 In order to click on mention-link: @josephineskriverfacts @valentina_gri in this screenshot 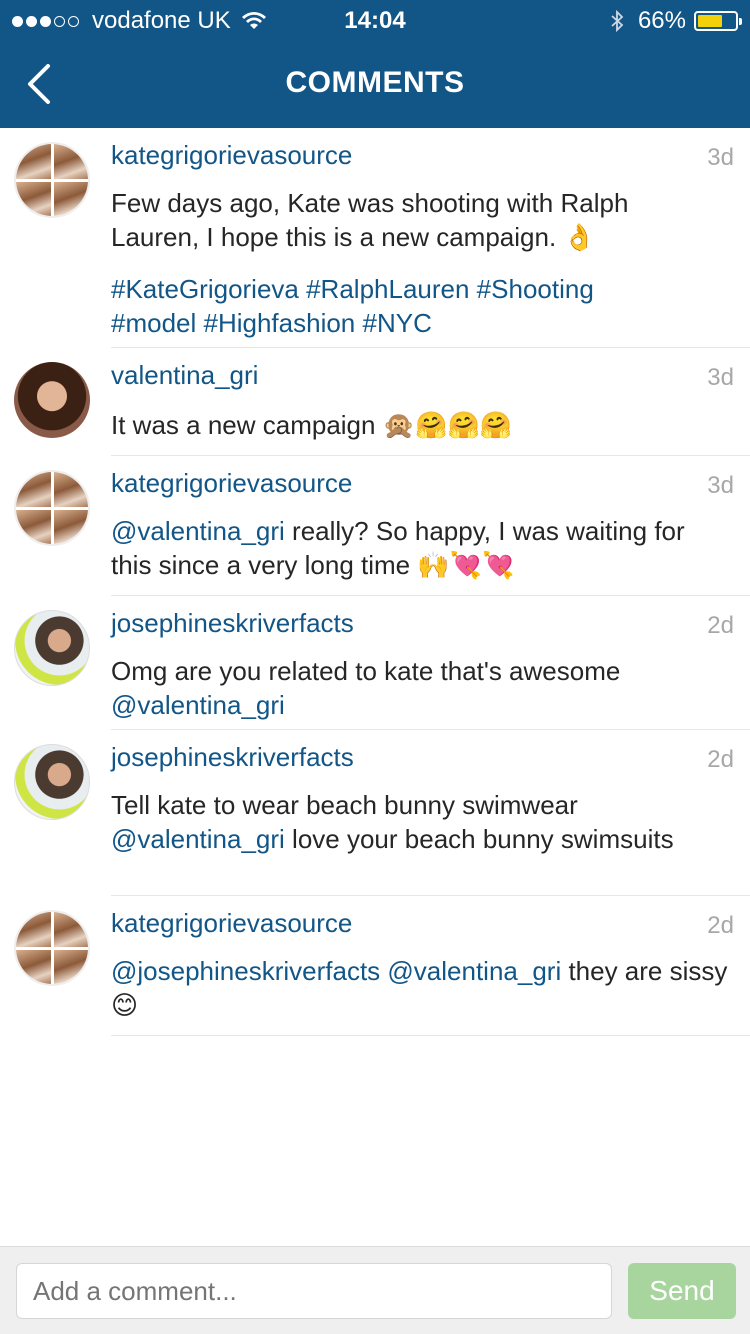, I will do `click(336, 971)`.